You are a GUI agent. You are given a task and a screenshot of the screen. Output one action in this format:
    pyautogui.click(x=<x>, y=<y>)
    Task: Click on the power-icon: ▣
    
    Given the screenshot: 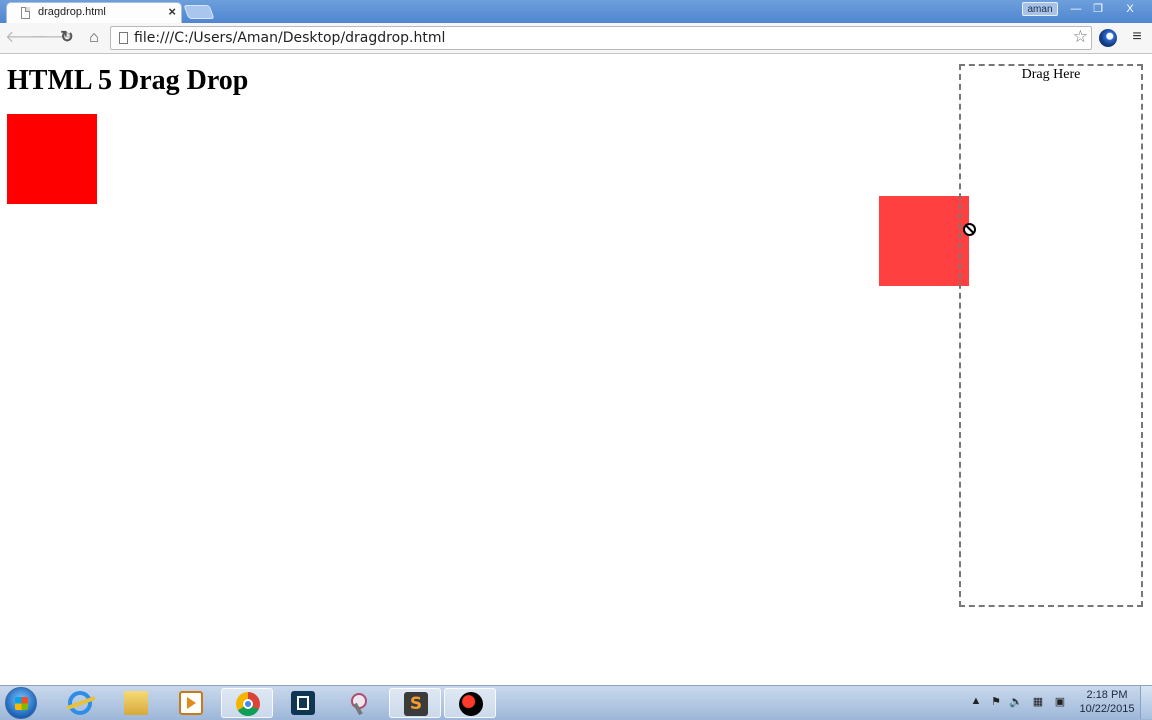 What is the action you would take?
    pyautogui.click(x=1060, y=702)
    